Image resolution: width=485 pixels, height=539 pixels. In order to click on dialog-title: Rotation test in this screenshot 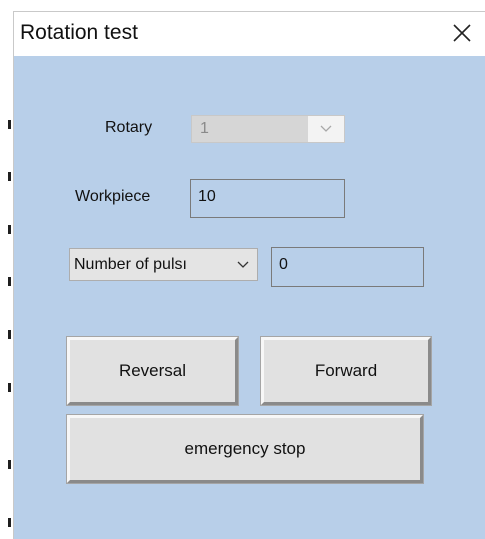, I will do `click(79, 32)`.